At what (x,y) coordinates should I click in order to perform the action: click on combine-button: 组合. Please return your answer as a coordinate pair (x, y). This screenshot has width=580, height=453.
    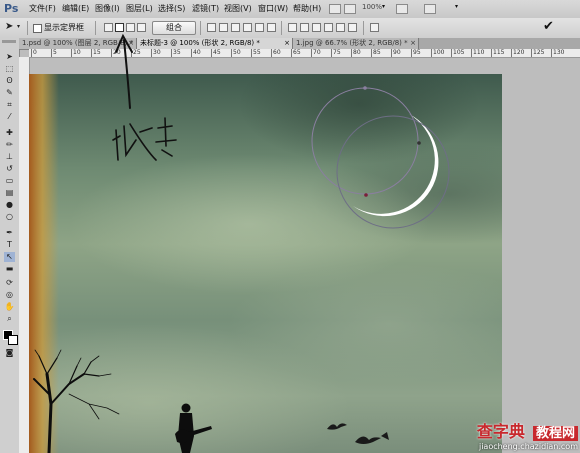
    Looking at the image, I should click on (174, 28).